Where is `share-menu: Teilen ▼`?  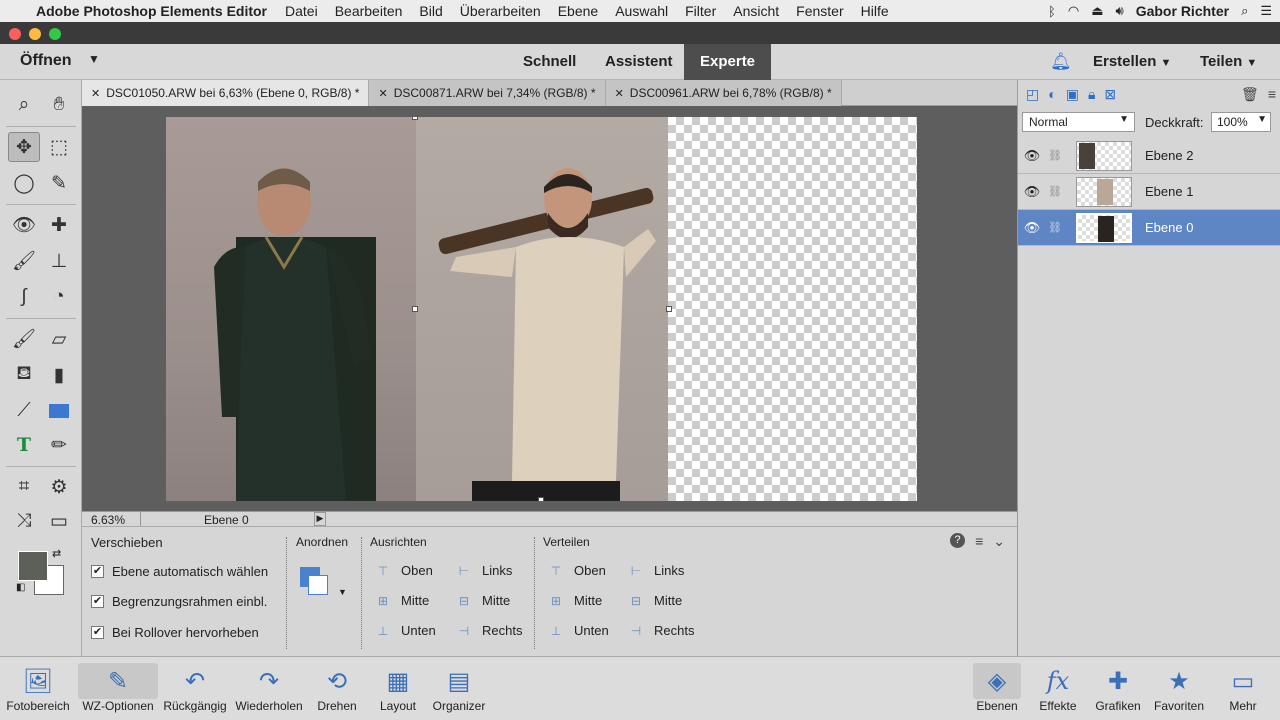
share-menu: Teilen ▼ is located at coordinates (1228, 61).